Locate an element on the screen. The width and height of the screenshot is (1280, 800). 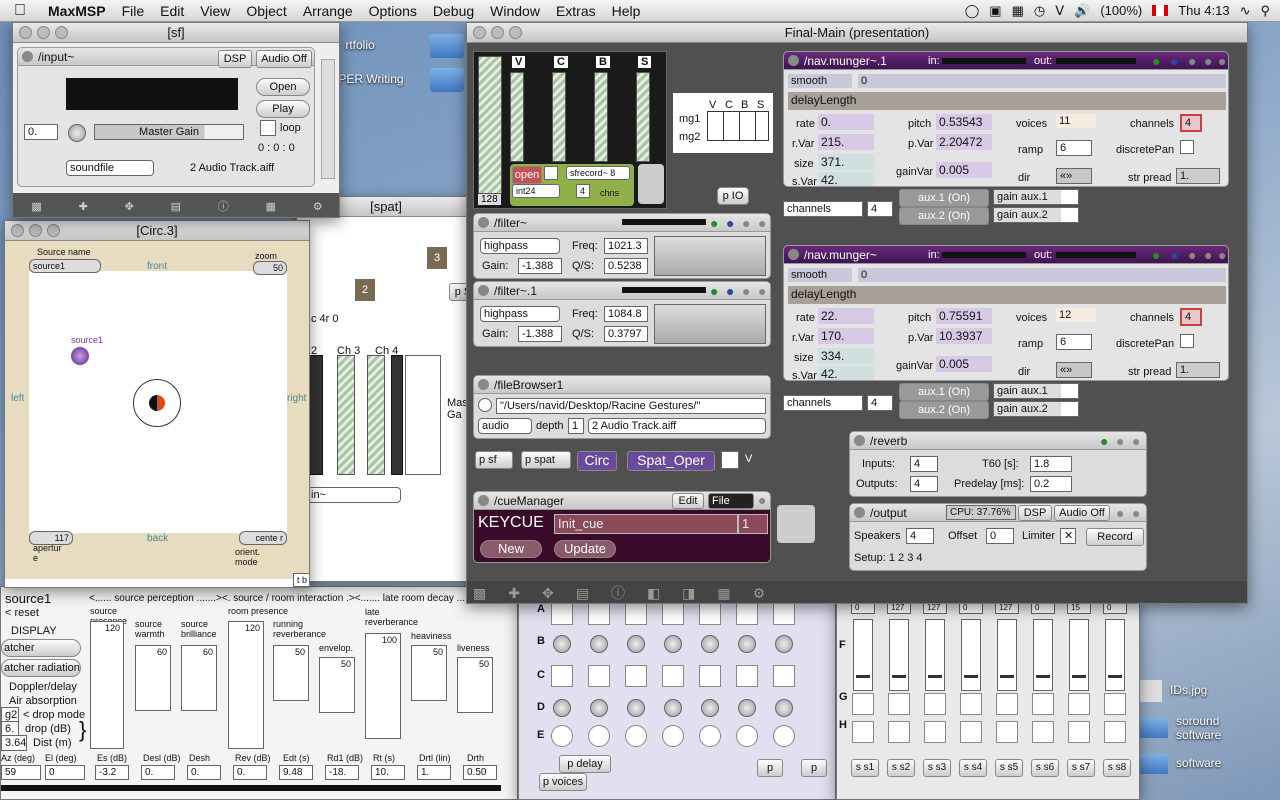
menu-edit: Edit is located at coordinates (172, 11).